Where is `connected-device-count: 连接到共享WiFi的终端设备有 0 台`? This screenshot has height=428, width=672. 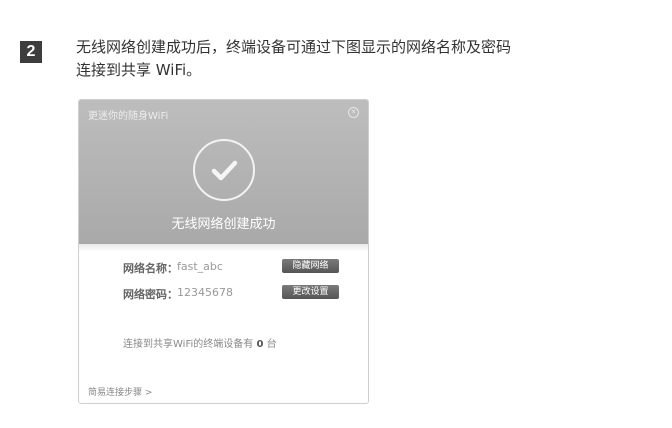
connected-device-count: 连接到共享WiFi的终端设备有 0 台 is located at coordinates (200, 342).